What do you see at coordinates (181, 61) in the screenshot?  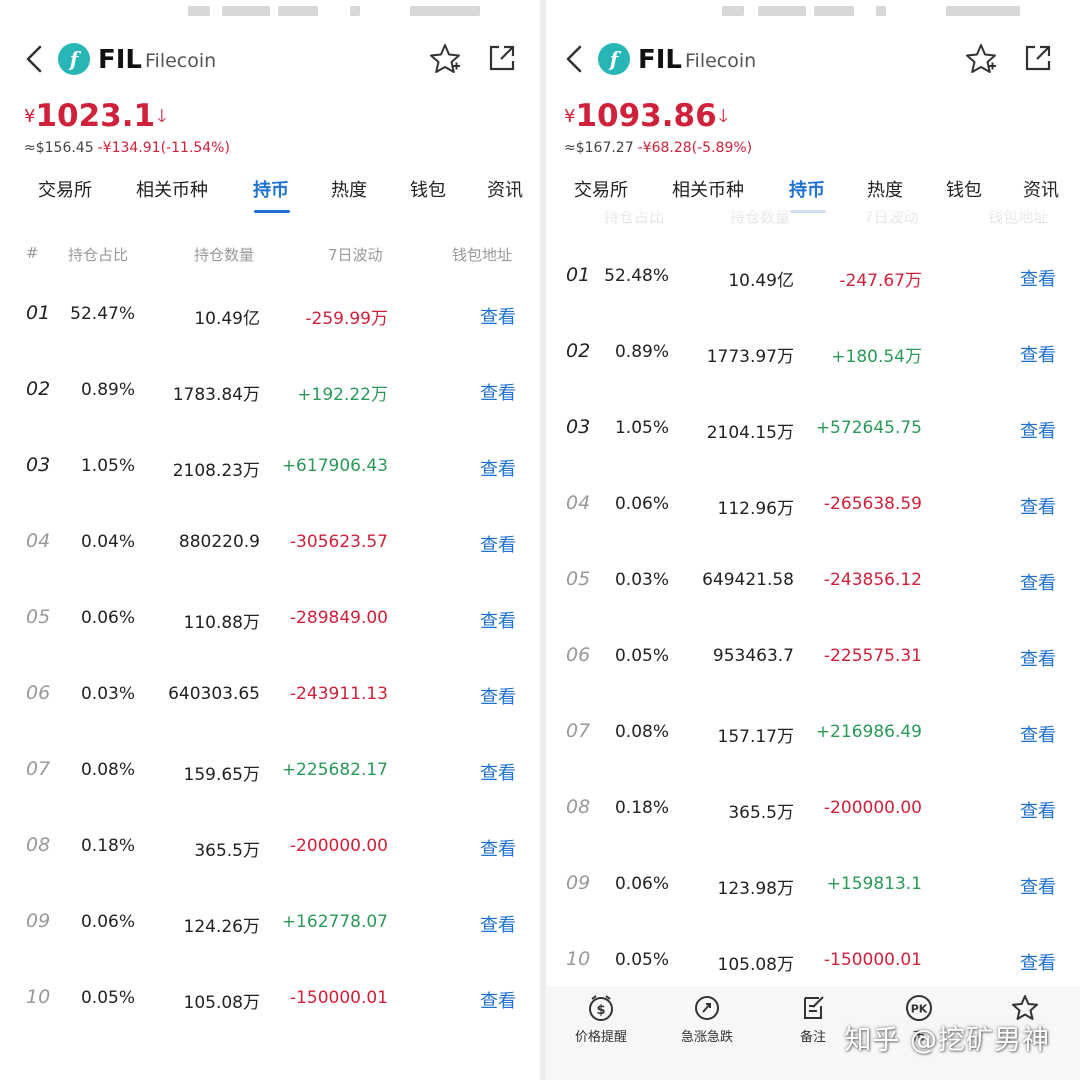 I see `coin-name: Filecoin` at bounding box center [181, 61].